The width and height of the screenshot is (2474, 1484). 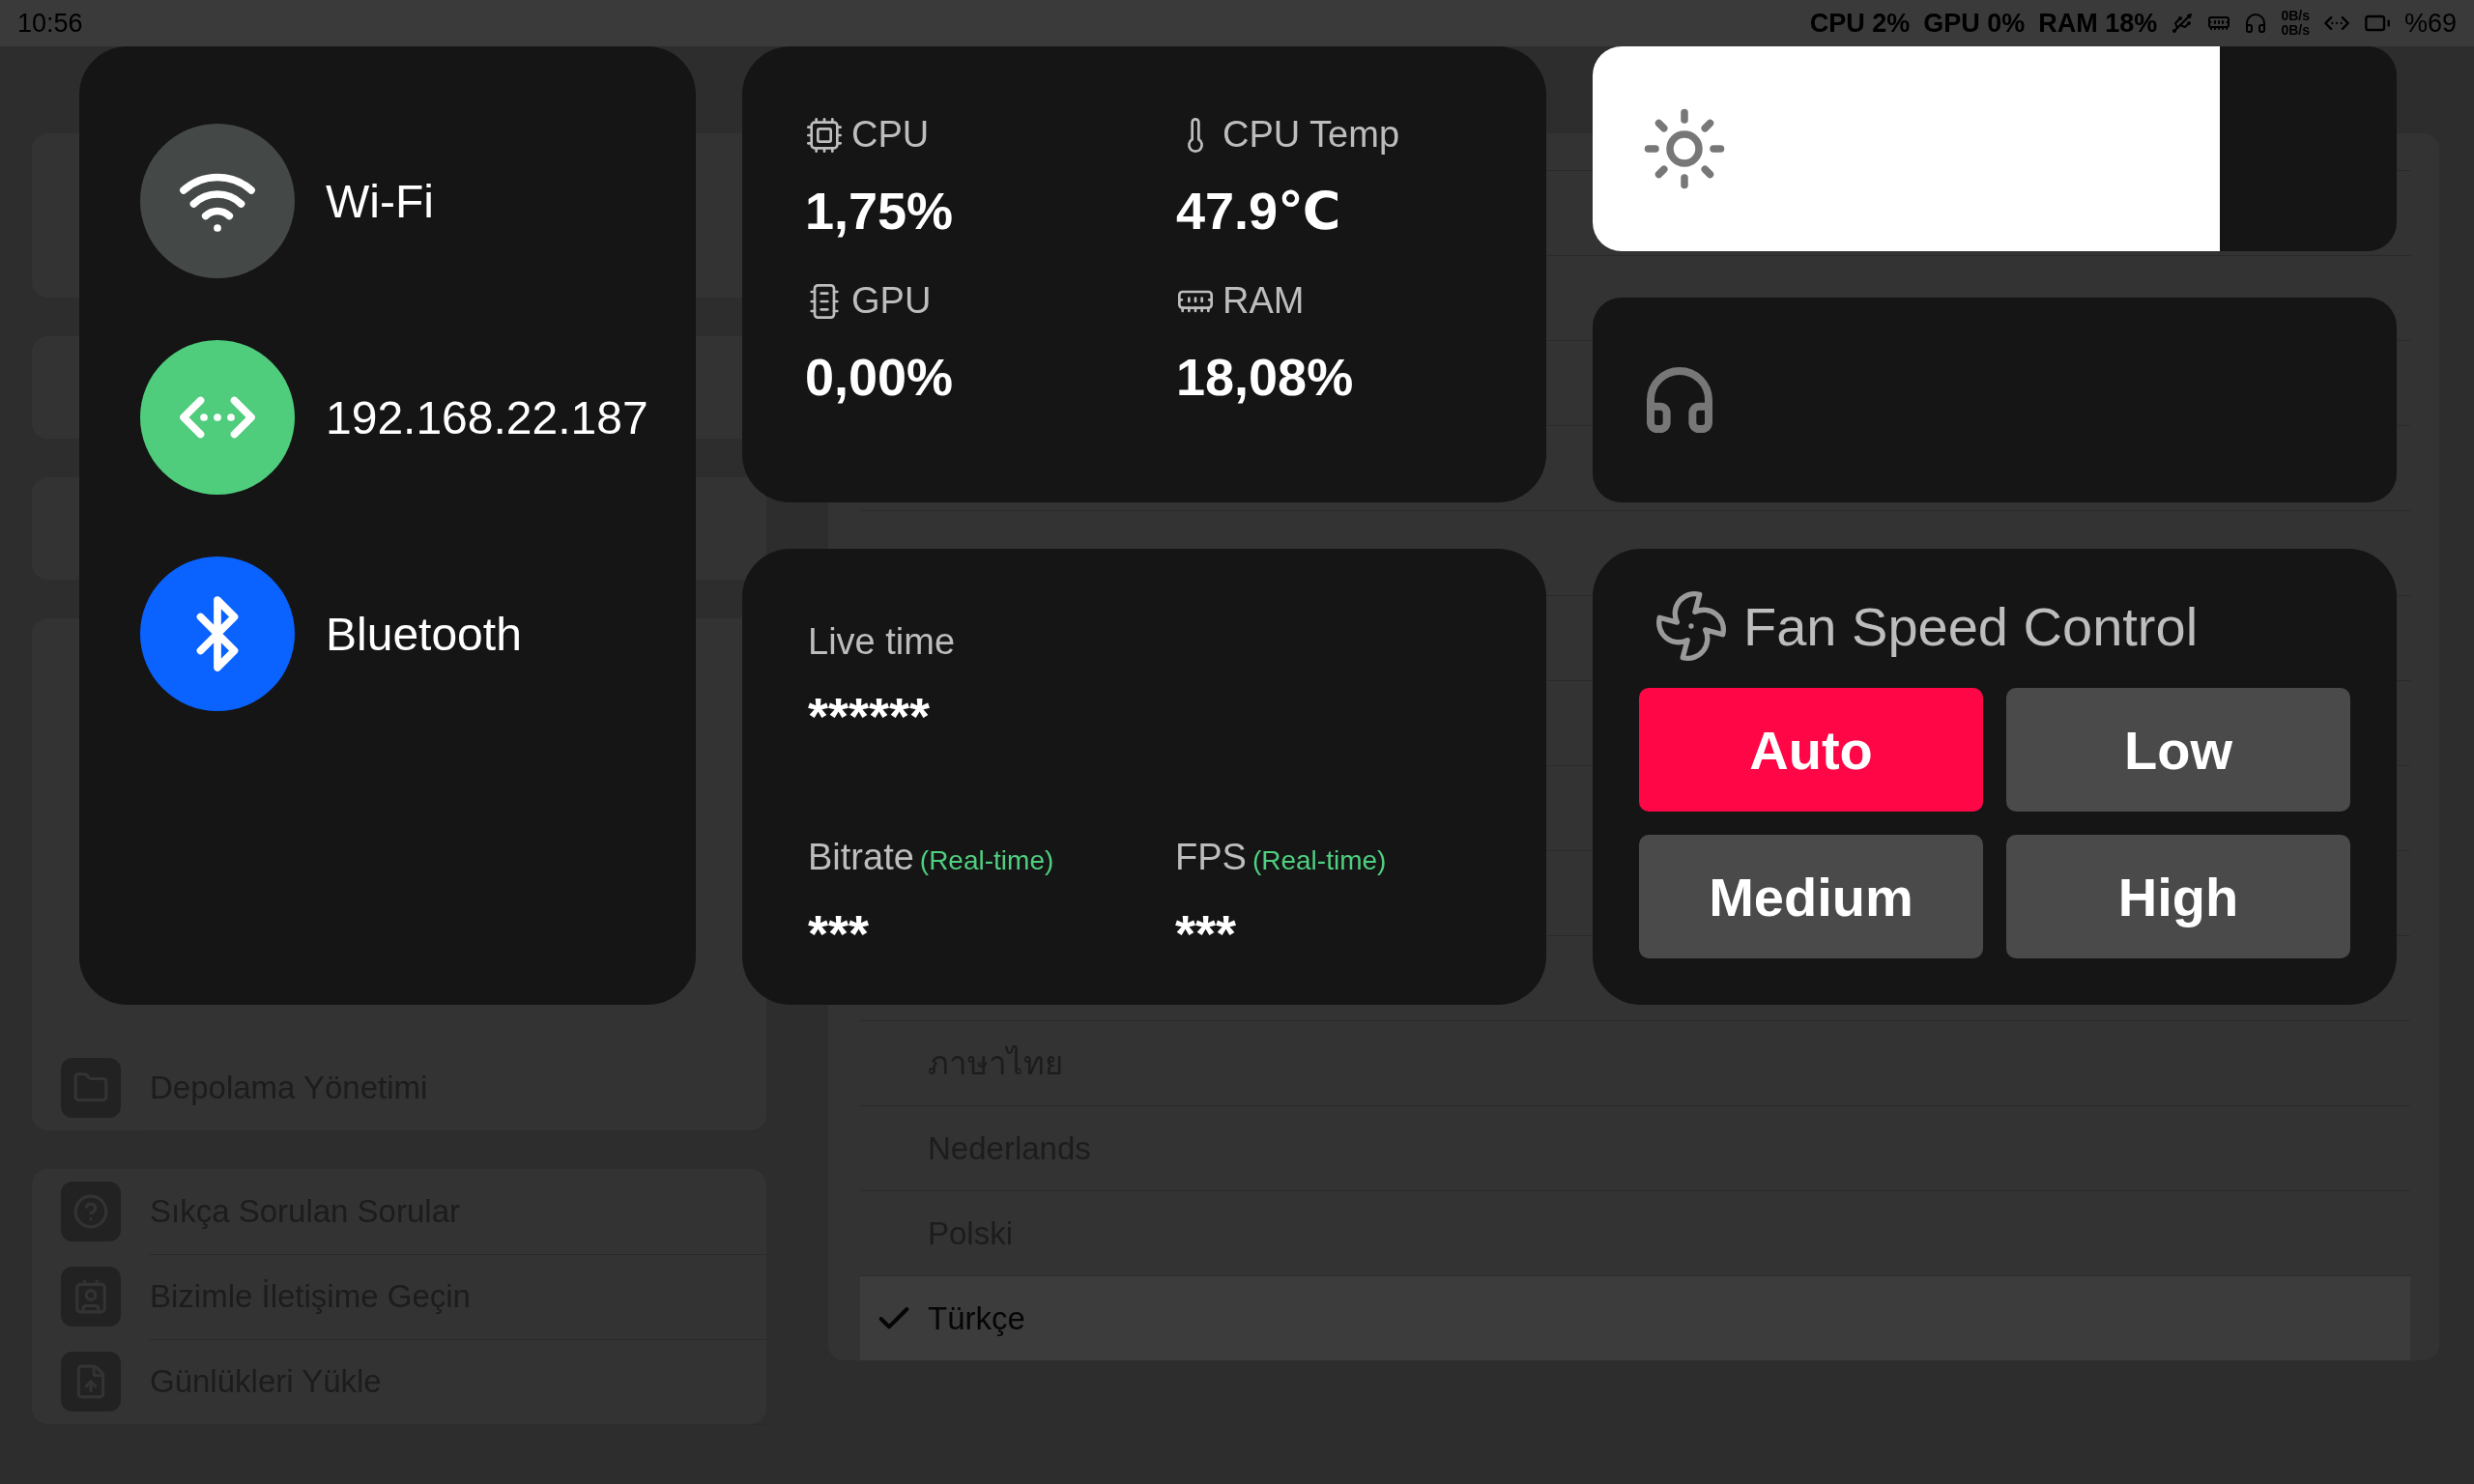 What do you see at coordinates (880, 211) in the screenshot?
I see `stat-value: 1,75%` at bounding box center [880, 211].